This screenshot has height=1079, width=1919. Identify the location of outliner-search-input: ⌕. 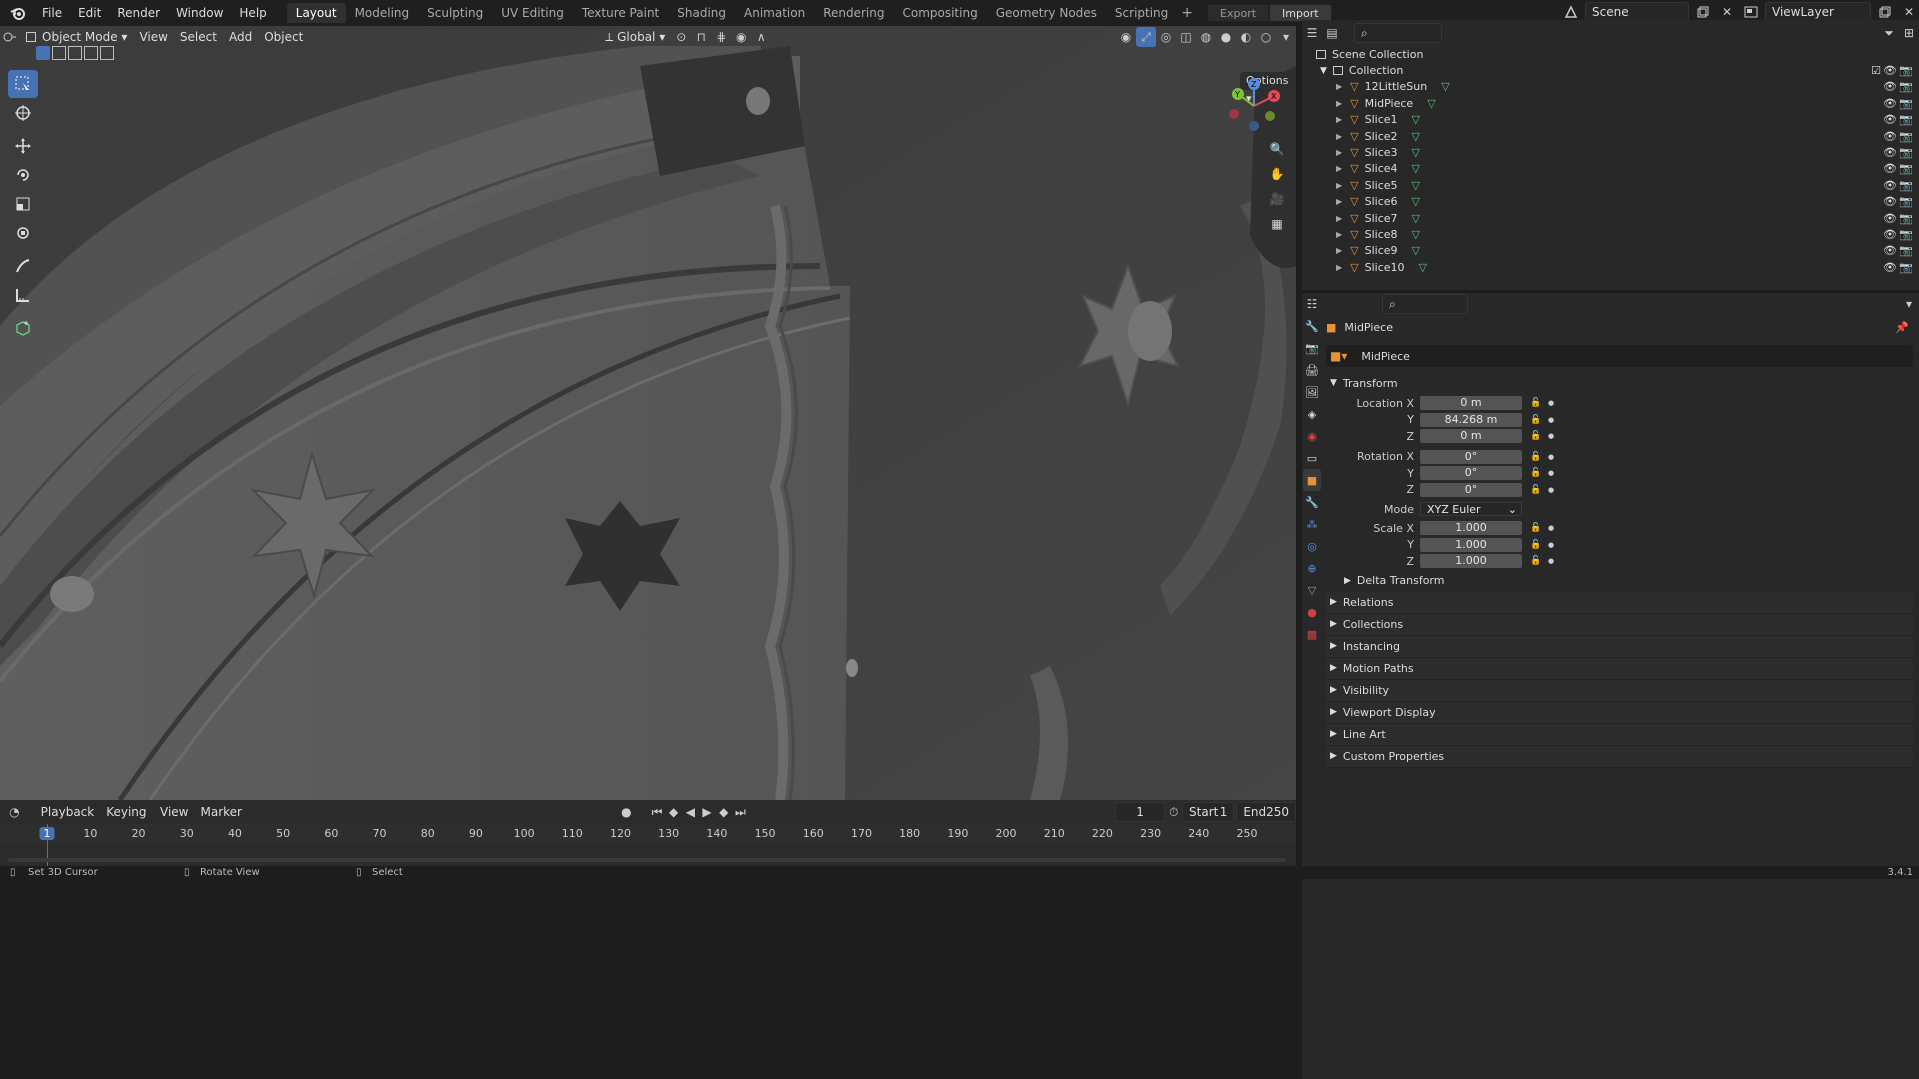
(1398, 33).